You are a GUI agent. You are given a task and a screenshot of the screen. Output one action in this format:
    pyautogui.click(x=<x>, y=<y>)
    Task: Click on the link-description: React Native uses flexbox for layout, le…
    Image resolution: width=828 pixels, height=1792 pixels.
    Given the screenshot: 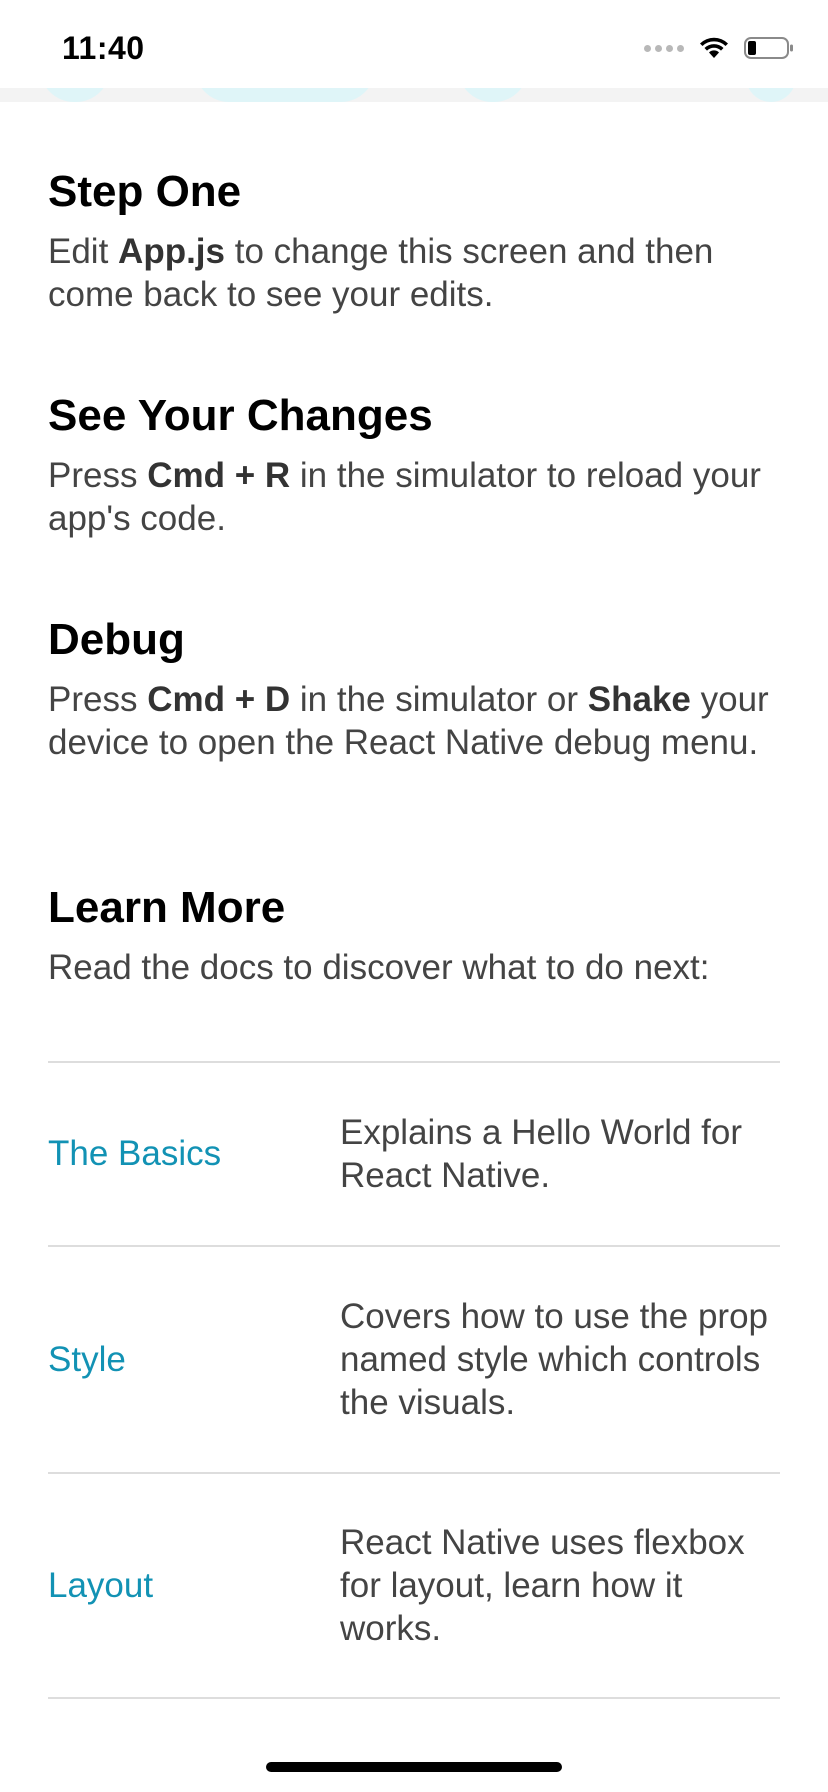 What is the action you would take?
    pyautogui.click(x=542, y=1585)
    